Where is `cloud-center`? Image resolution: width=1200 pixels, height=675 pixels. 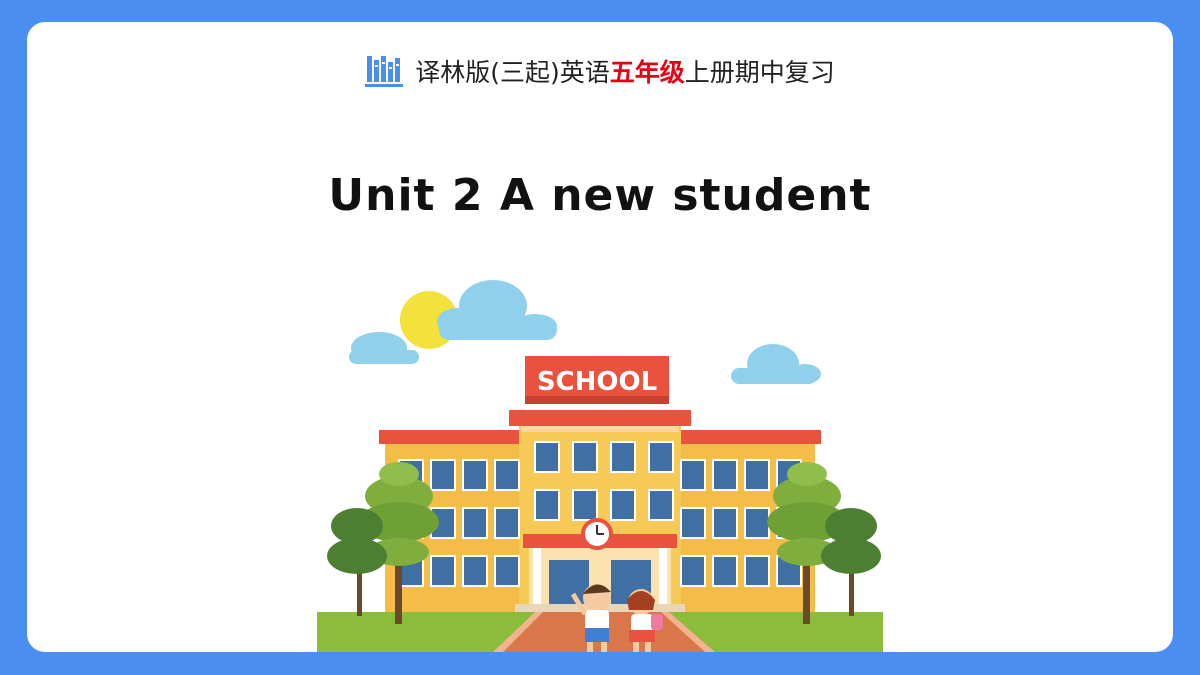
cloud-center is located at coordinates (497, 310).